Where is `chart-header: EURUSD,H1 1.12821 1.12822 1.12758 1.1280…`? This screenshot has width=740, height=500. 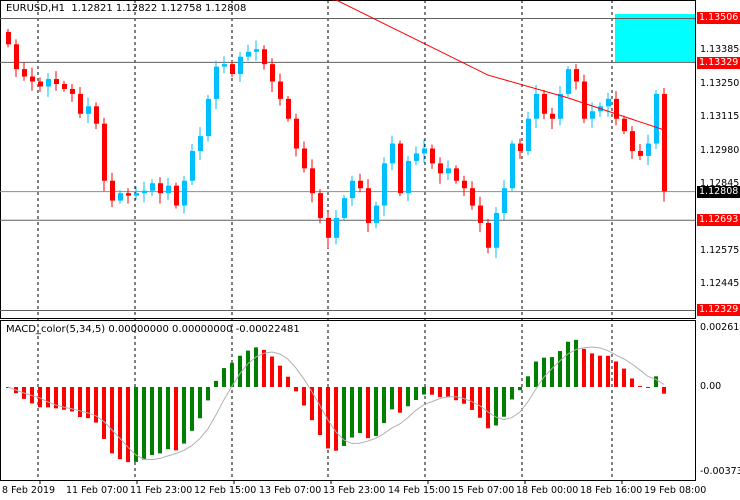
chart-header: EURUSD,H1 1.12821 1.12822 1.12758 1.1280… is located at coordinates (126, 8).